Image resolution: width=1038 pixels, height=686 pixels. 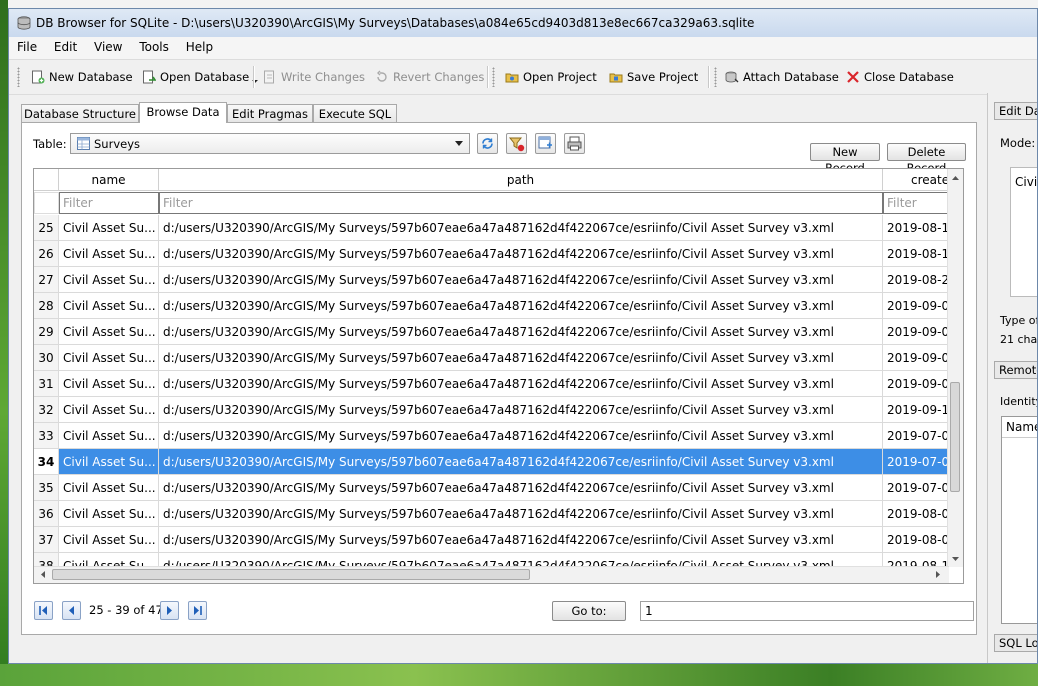 I want to click on next-page-button, so click(x=169, y=610).